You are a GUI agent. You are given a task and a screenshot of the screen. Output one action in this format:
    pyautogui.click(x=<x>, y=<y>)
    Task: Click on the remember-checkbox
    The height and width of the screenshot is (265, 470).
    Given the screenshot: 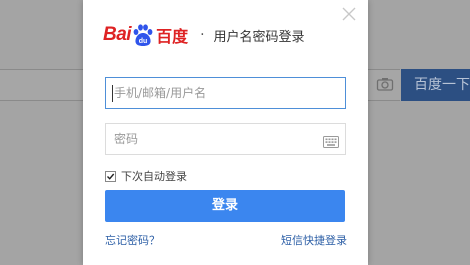 What is the action you would take?
    pyautogui.click(x=110, y=176)
    